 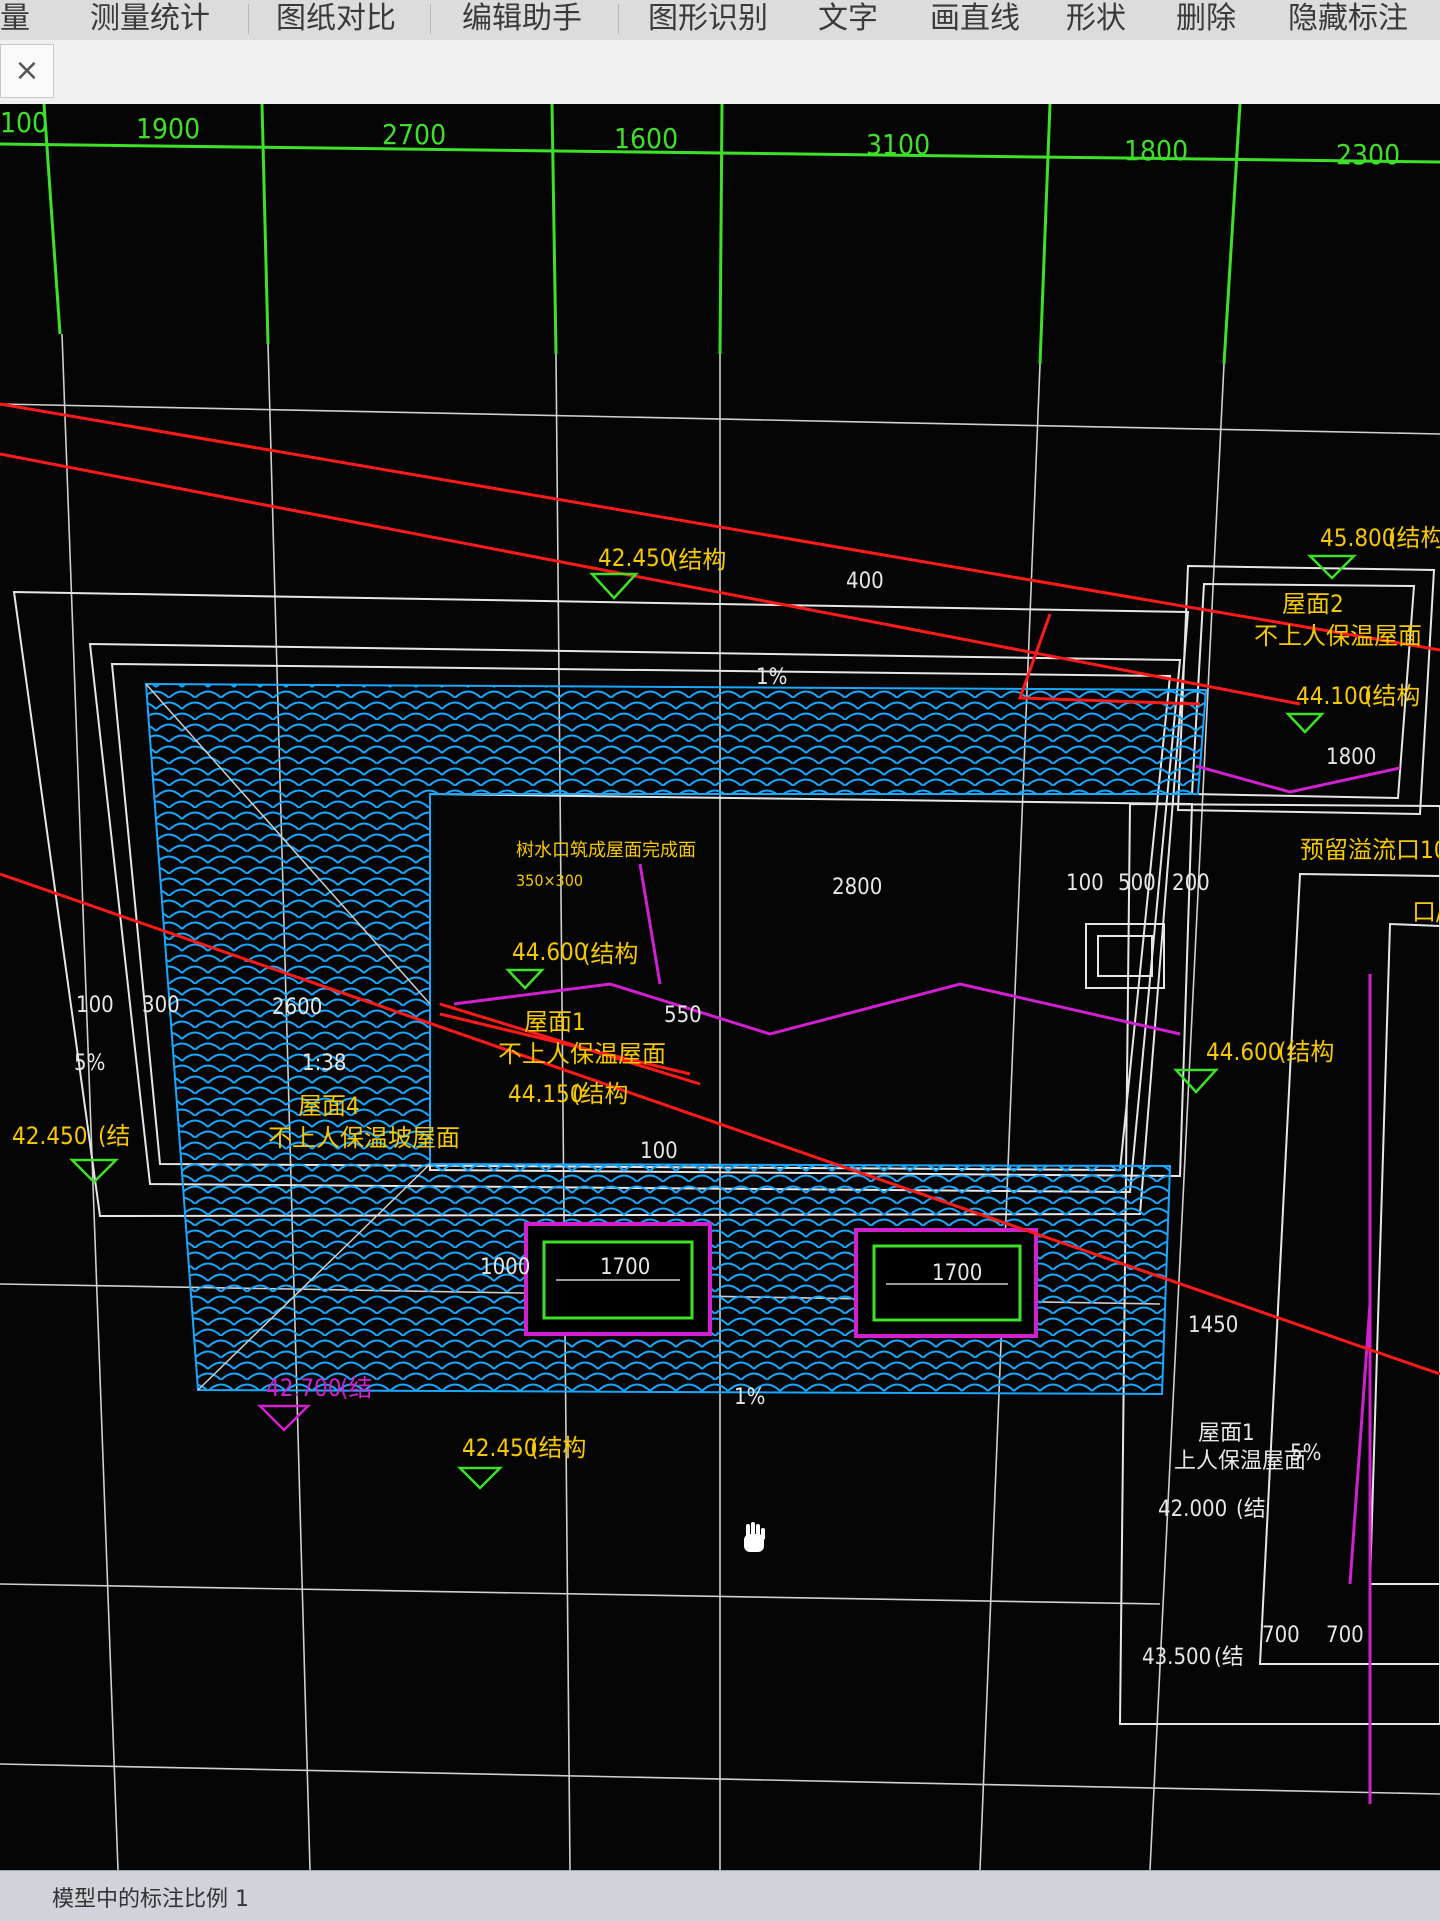 I want to click on elevation-label: 45.800, so click(x=1358, y=538).